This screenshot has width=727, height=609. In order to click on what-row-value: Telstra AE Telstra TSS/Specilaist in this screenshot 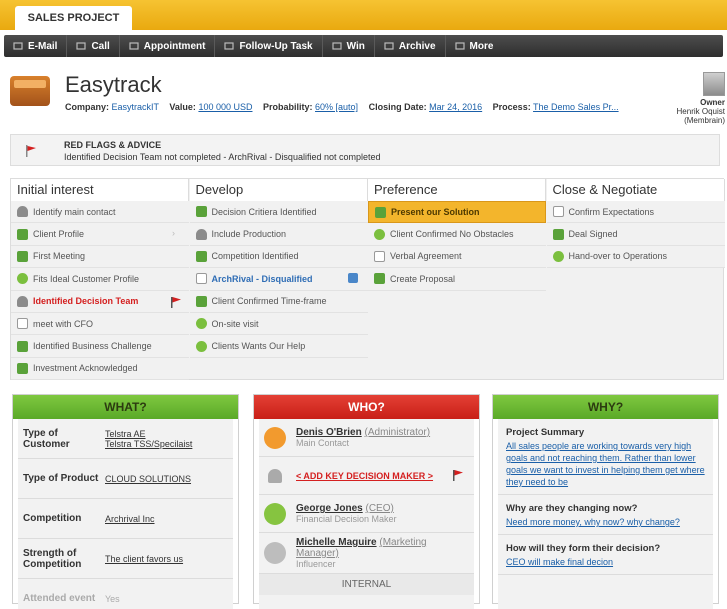, I will do `click(148, 439)`.